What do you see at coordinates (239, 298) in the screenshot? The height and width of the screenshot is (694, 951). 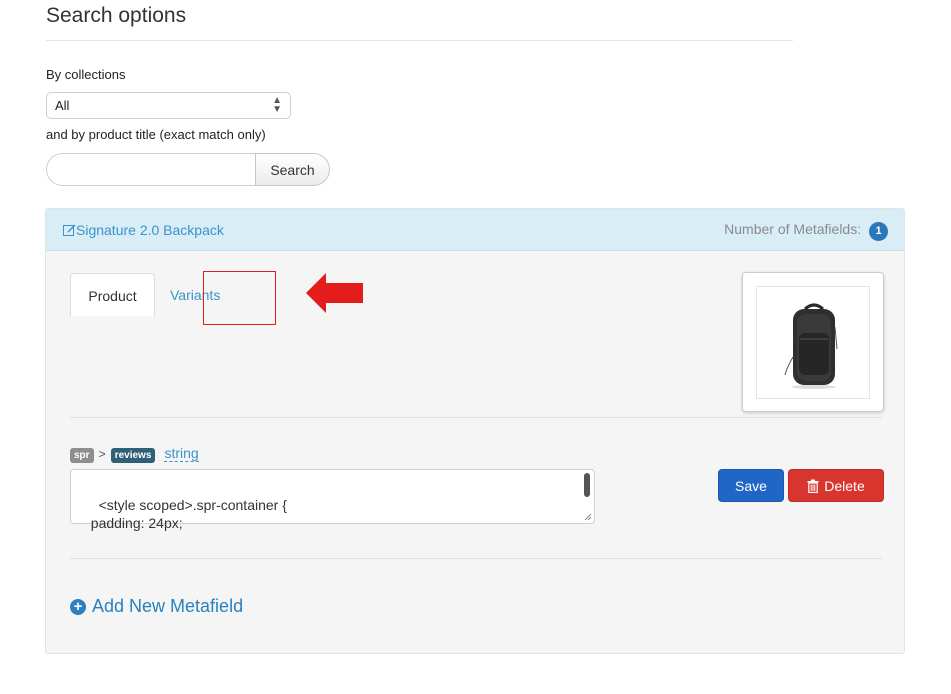 I see `annotation-highlight-box` at bounding box center [239, 298].